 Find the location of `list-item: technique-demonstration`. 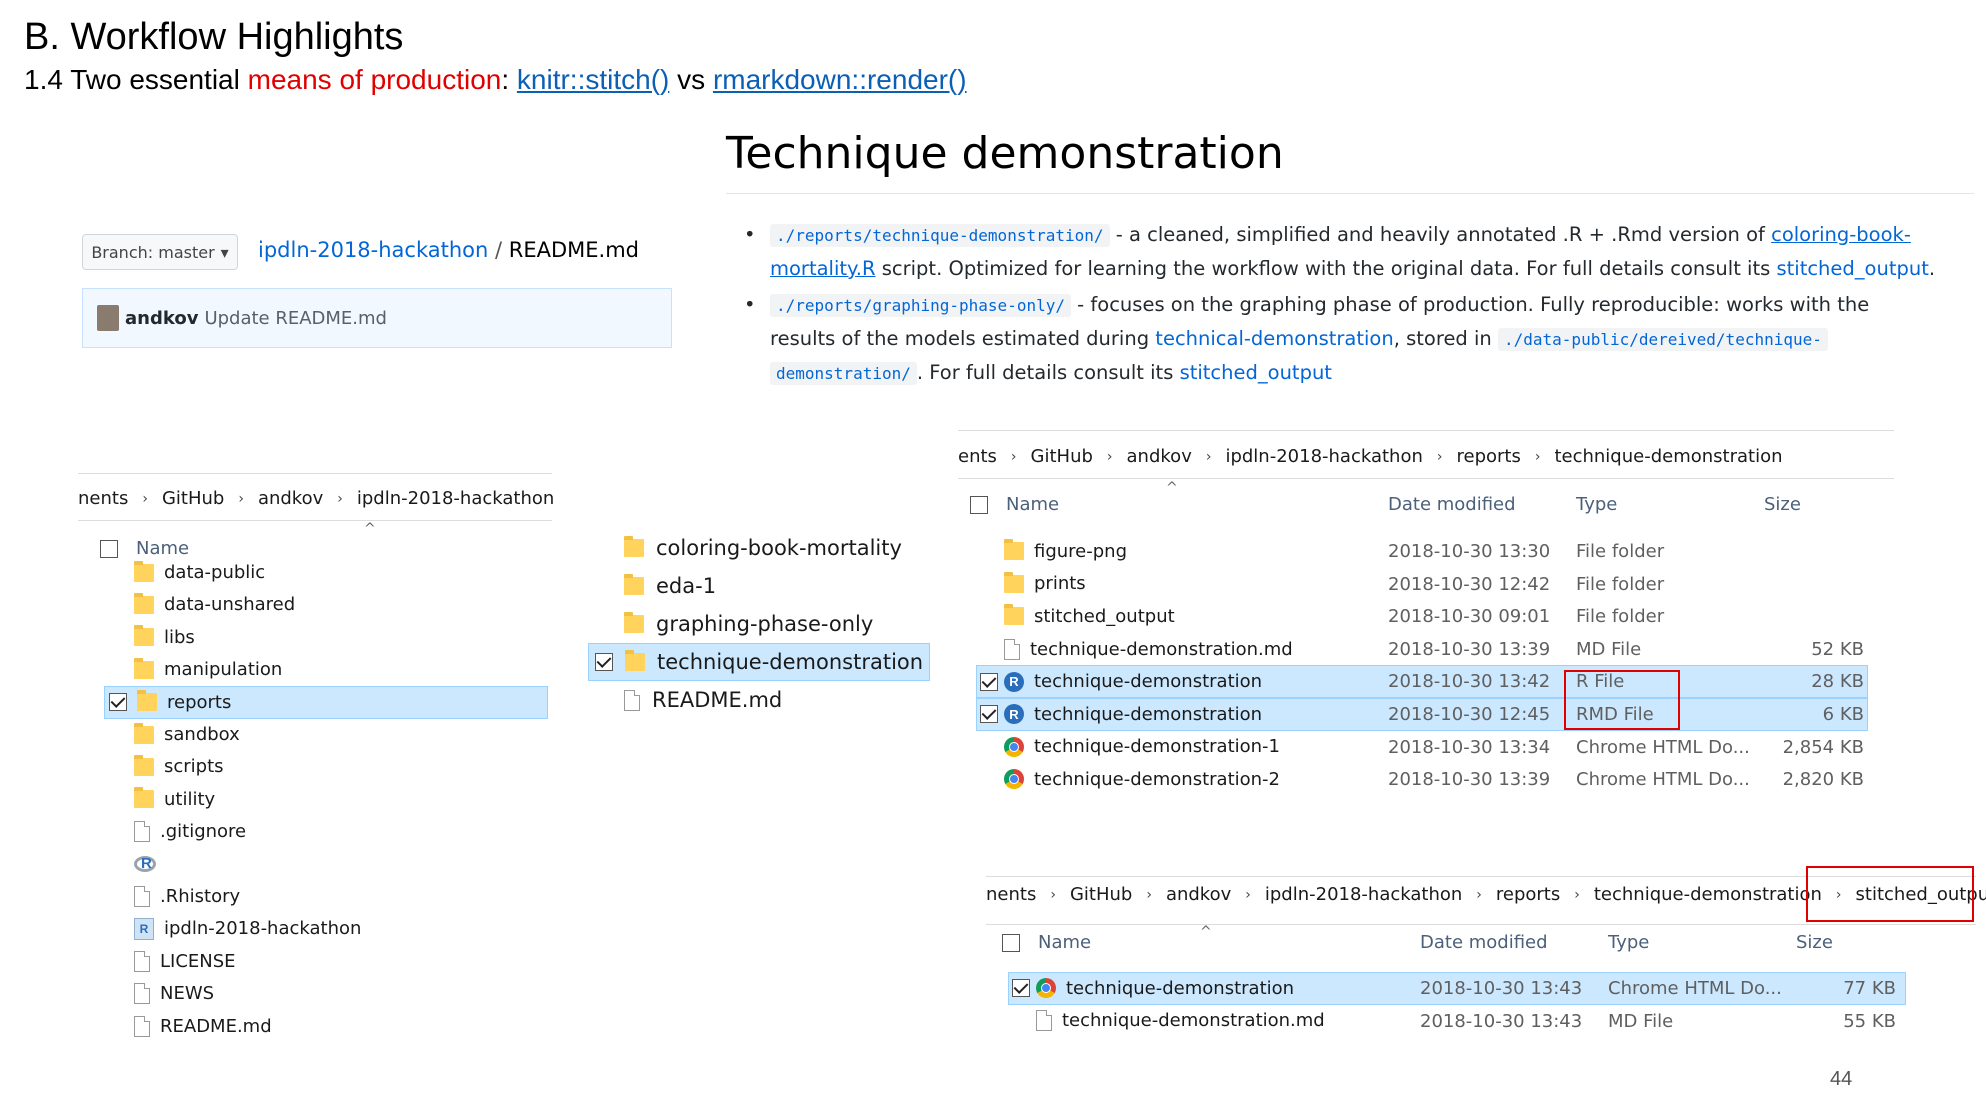

list-item: technique-demonstration is located at coordinates (759, 662).